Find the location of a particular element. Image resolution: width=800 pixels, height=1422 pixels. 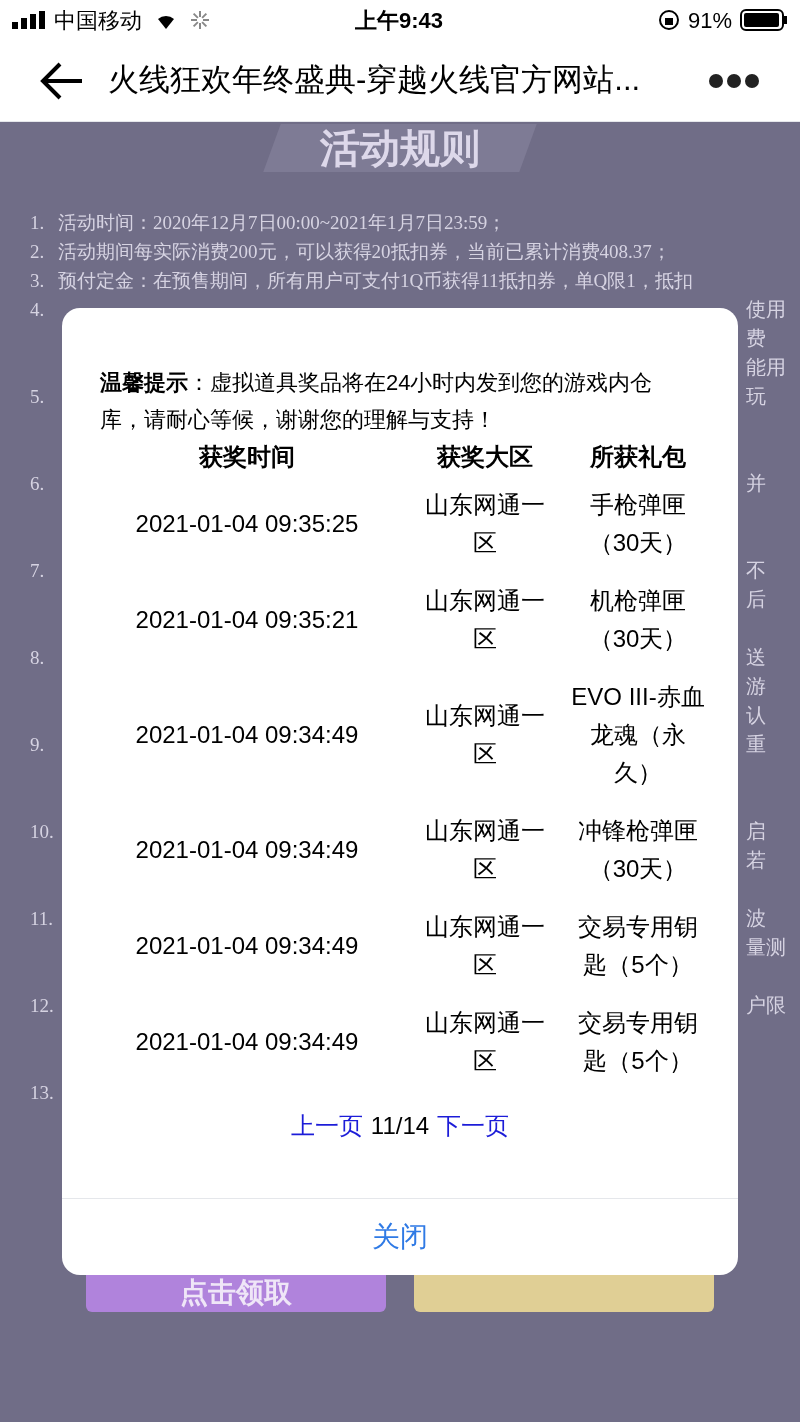

rule-number: 2. is located at coordinates (38, 252).